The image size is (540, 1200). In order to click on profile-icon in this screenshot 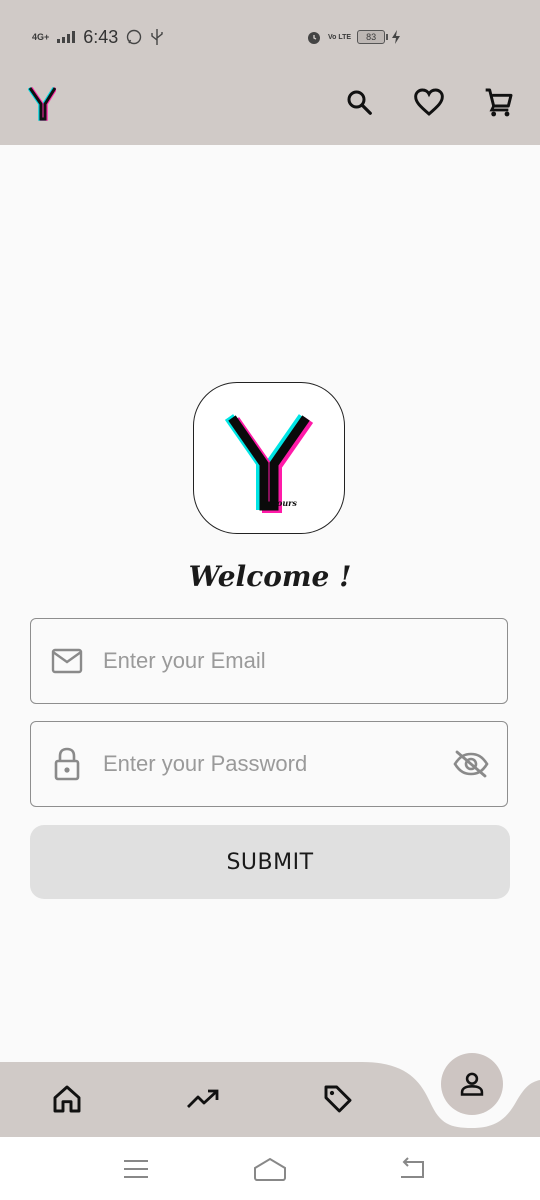, I will do `click(472, 1084)`.